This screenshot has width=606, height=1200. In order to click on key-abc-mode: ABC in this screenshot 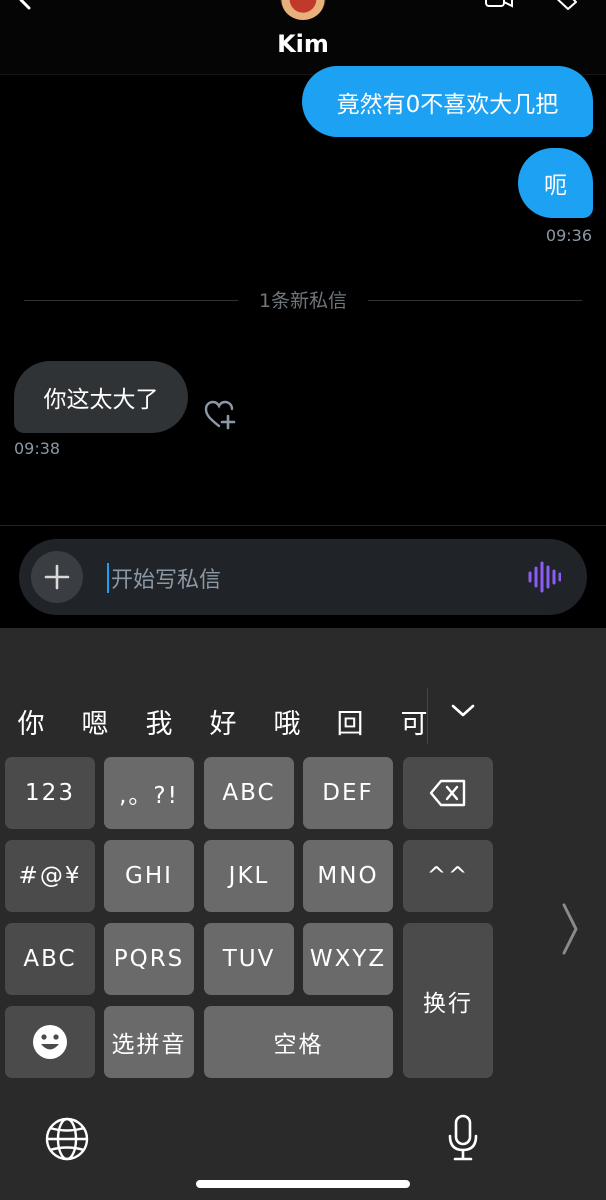, I will do `click(50, 959)`.